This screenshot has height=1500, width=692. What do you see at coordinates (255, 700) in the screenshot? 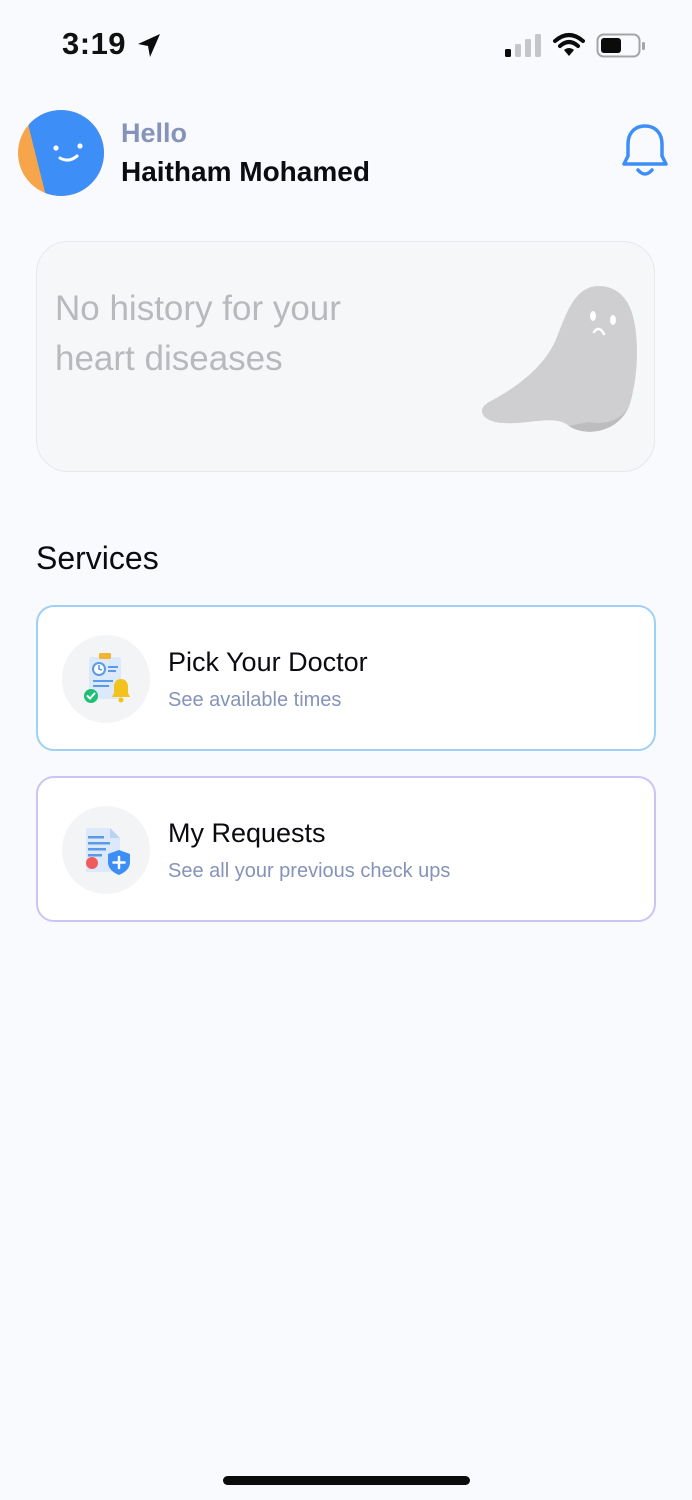
I see `pick-doctor-subtitle: See available times` at bounding box center [255, 700].